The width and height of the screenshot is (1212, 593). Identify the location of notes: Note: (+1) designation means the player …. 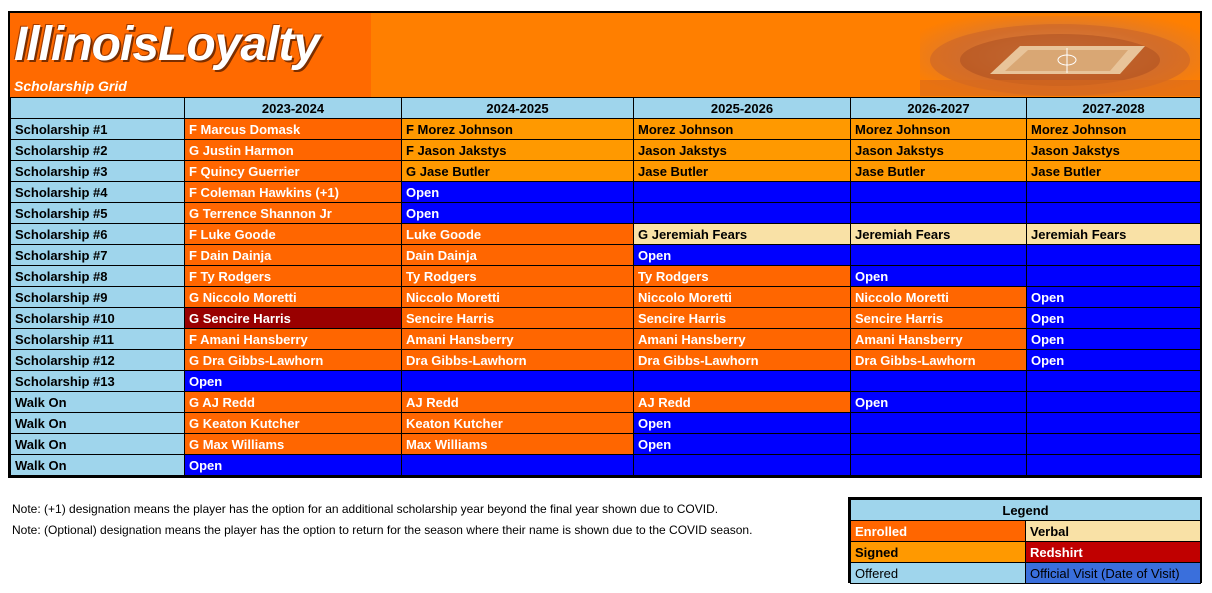
(382, 520).